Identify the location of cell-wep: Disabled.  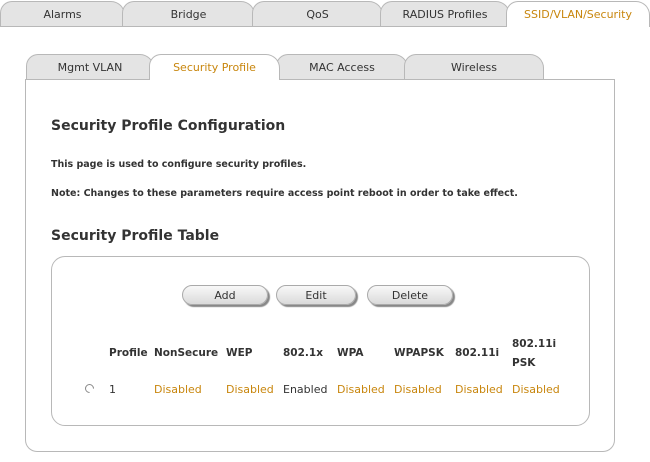
(250, 389).